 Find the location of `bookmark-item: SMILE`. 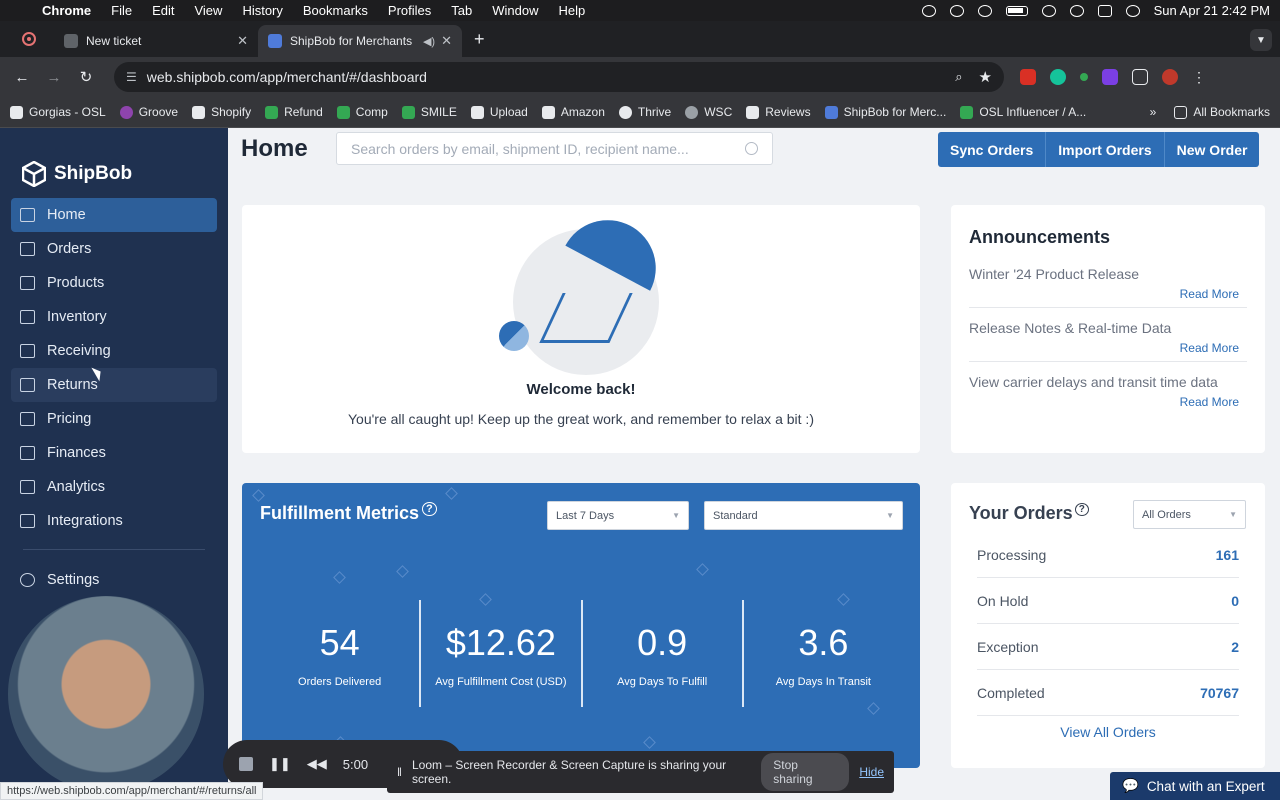

bookmark-item: SMILE is located at coordinates (429, 112).